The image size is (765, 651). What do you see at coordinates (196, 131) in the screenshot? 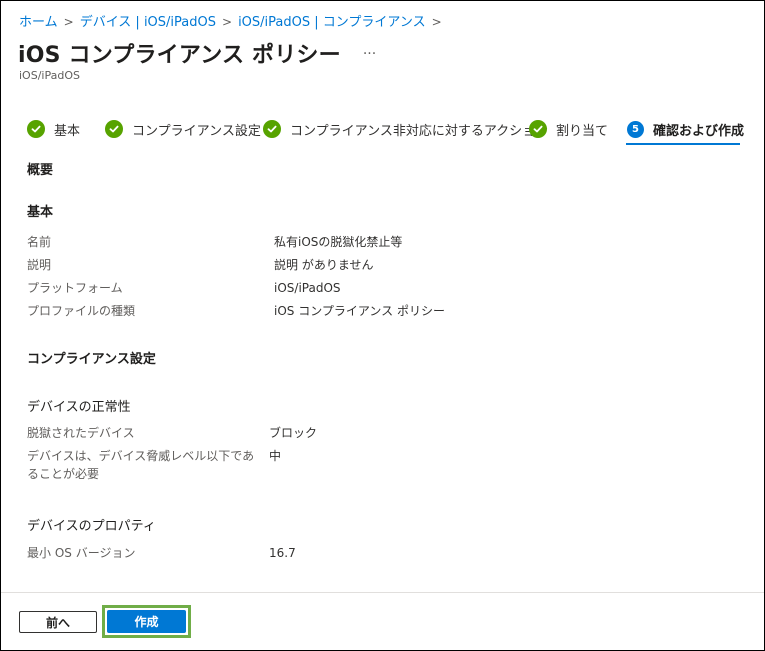
I see `wizard-step-label: コンプライアンス設定` at bounding box center [196, 131].